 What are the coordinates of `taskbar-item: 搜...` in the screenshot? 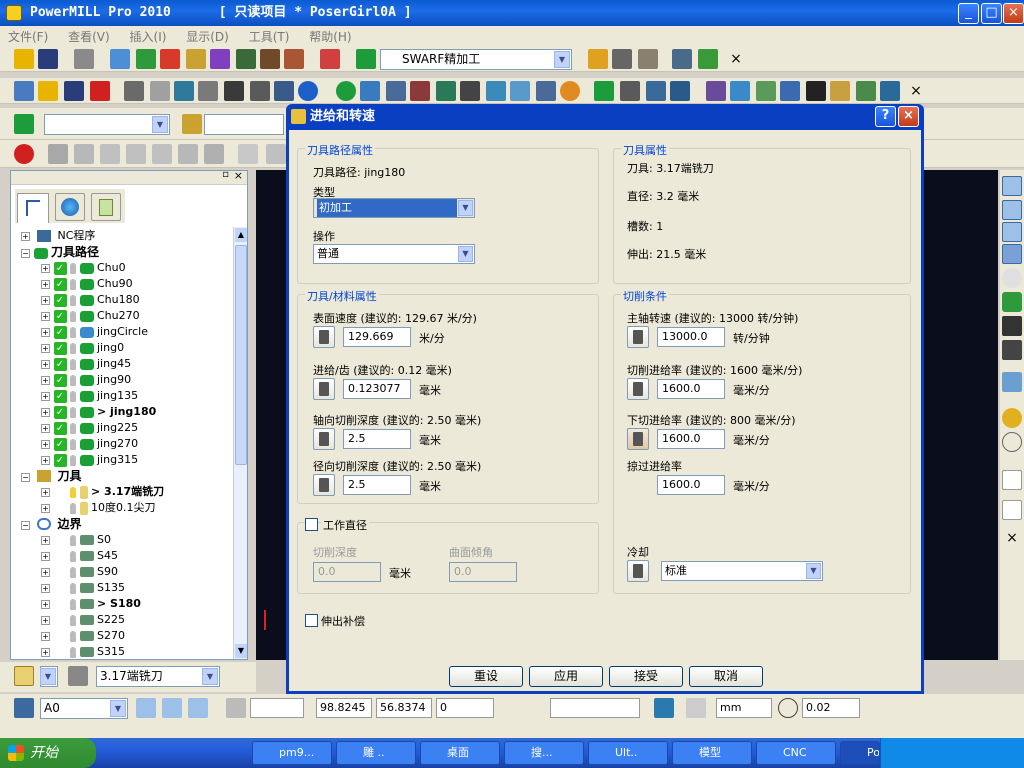 It's located at (544, 753).